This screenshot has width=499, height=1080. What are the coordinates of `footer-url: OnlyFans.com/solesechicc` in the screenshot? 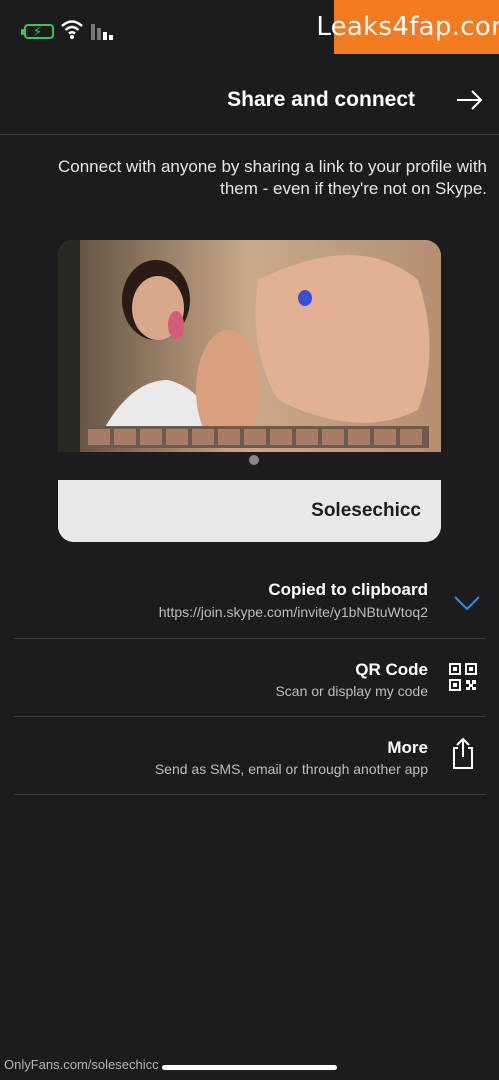 It's located at (81, 1064).